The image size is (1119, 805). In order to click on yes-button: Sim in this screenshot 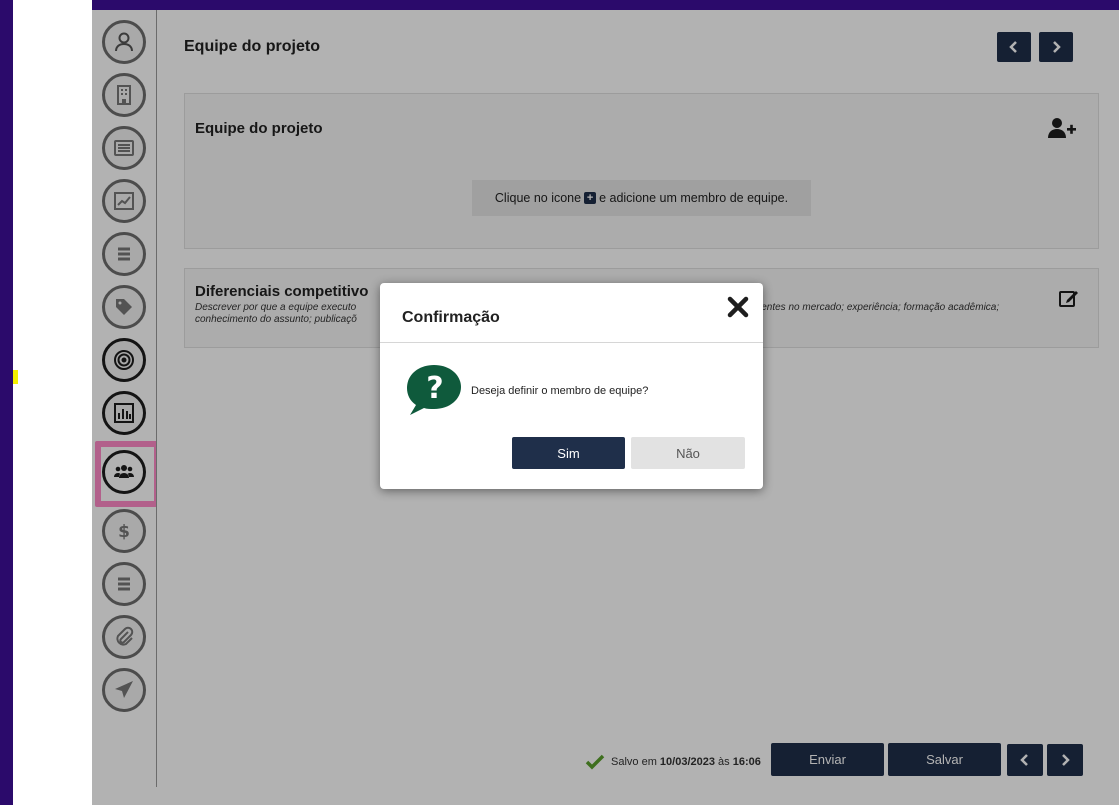, I will do `click(568, 453)`.